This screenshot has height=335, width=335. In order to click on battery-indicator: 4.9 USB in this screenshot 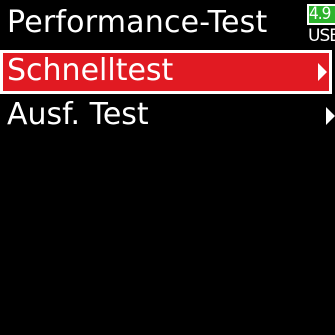, I will do `click(321, 26)`.